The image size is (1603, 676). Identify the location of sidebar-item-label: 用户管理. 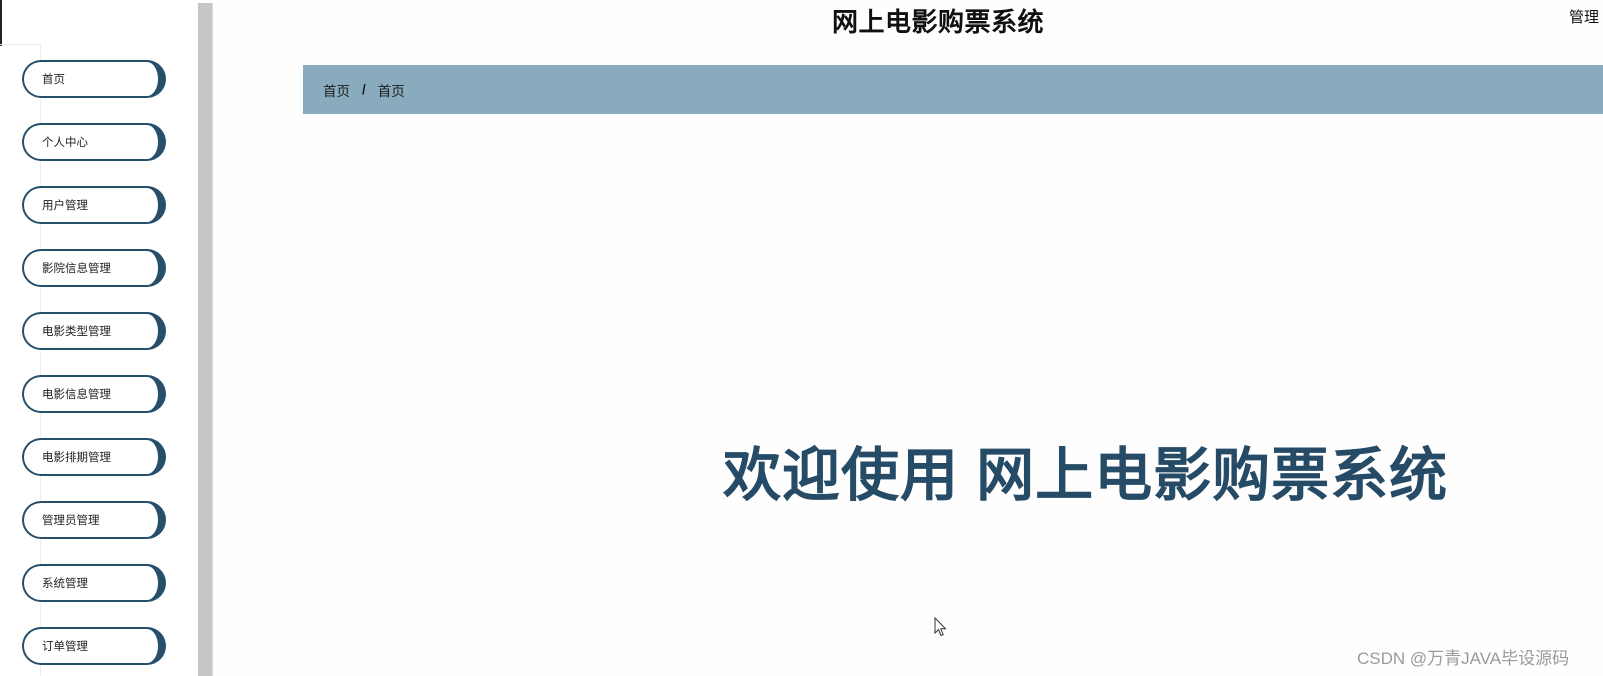
(65, 206).